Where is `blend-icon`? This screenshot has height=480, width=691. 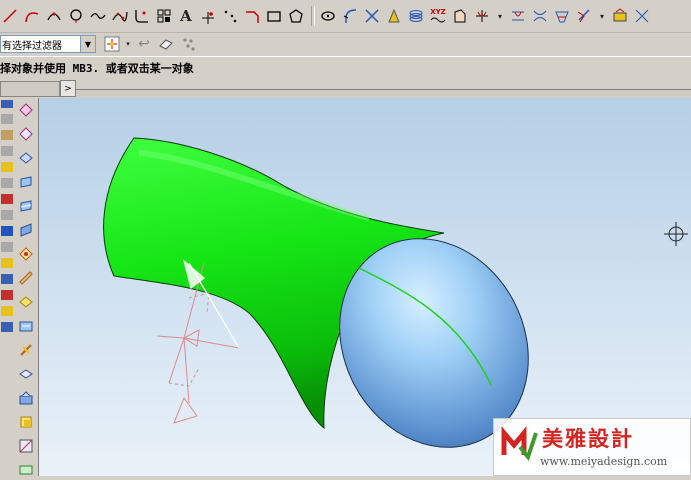 blend-icon is located at coordinates (26, 254).